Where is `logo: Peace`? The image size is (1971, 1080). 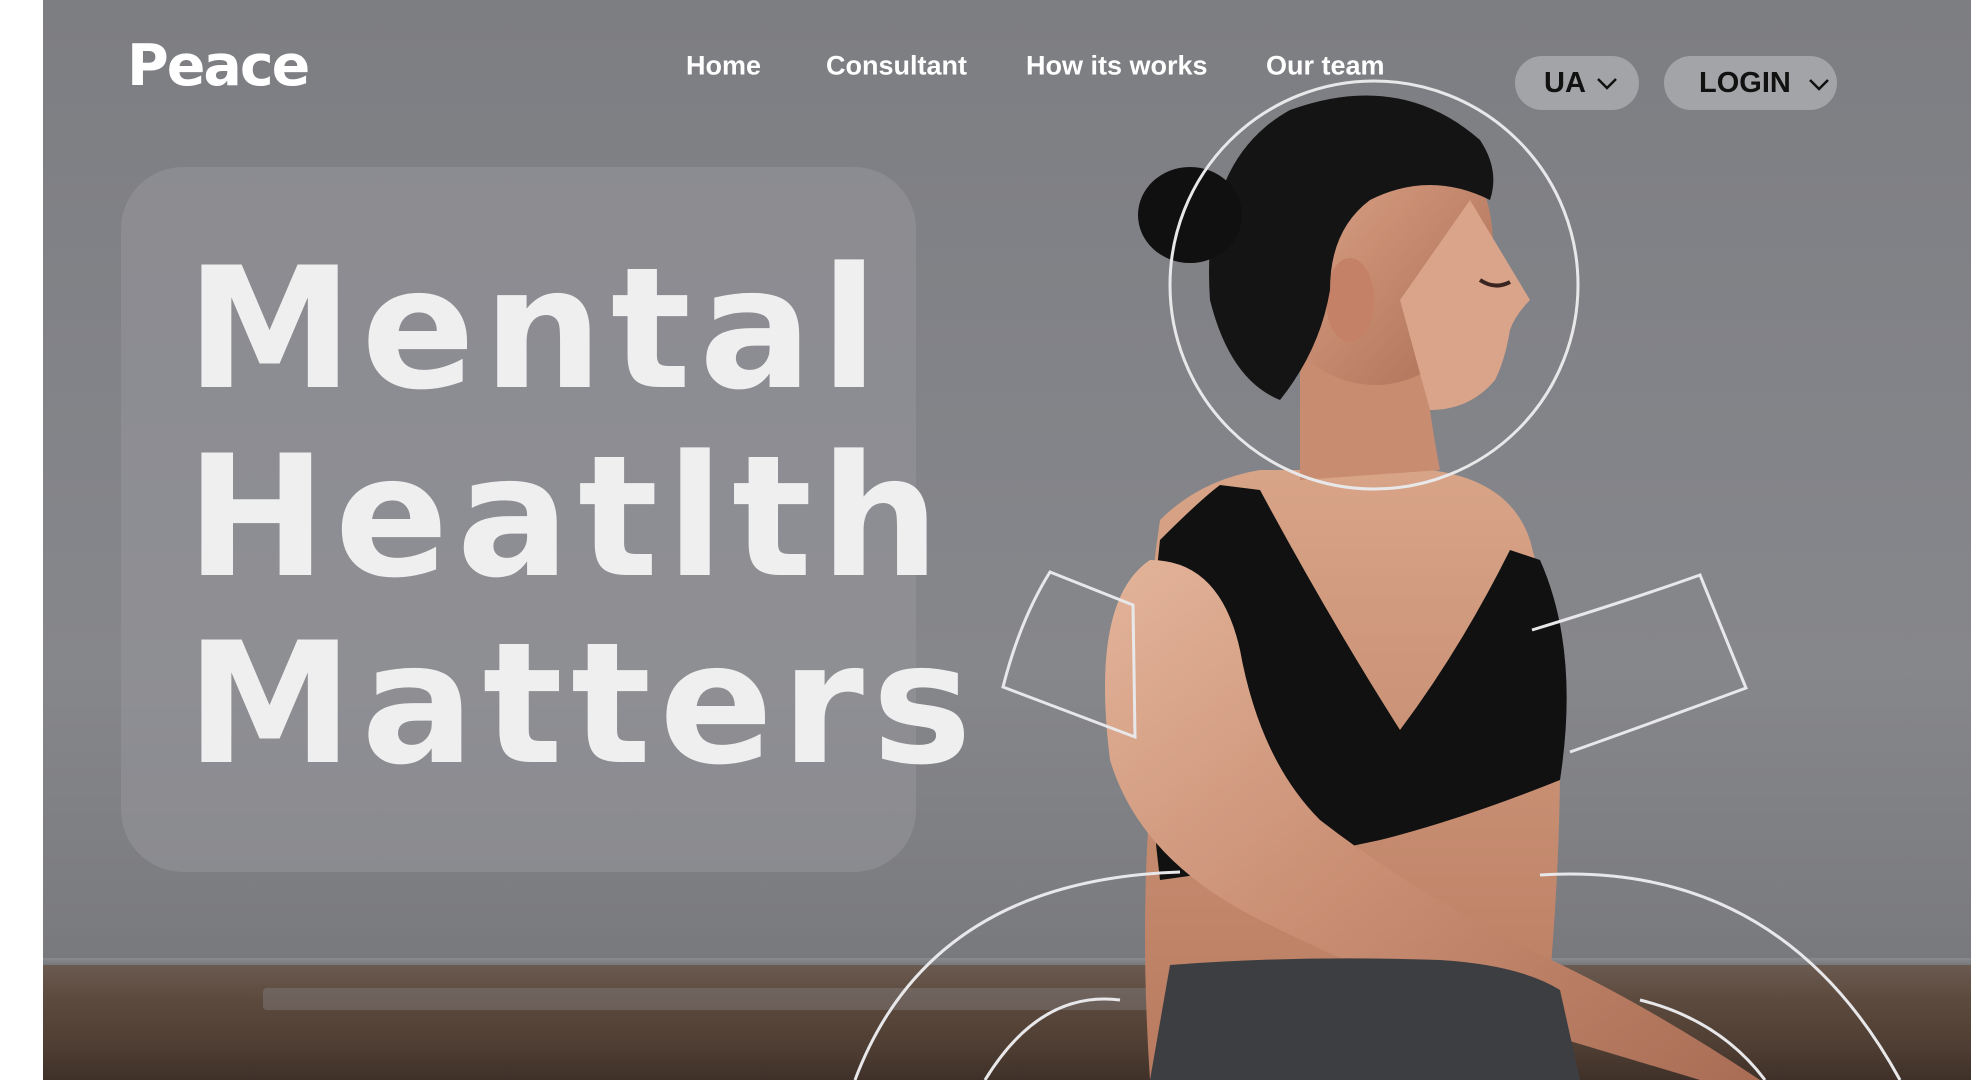
logo: Peace is located at coordinates (218, 66).